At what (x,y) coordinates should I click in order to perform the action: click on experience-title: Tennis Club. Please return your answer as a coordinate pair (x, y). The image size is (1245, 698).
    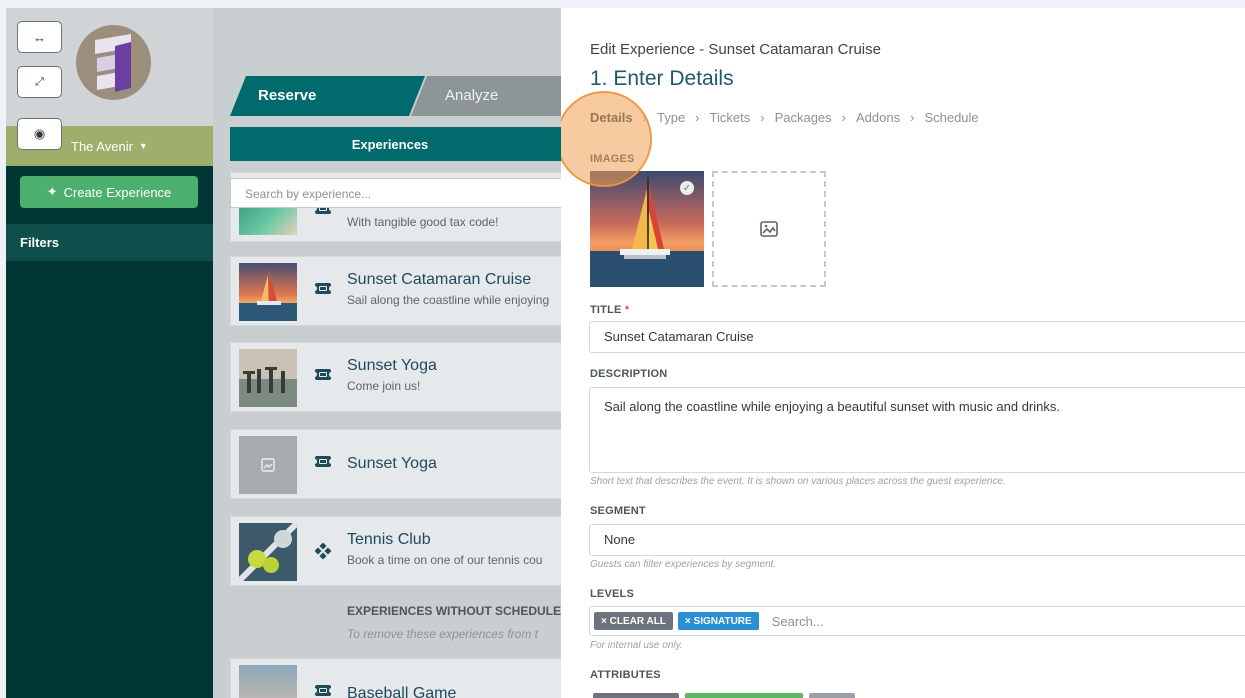
    Looking at the image, I should click on (389, 539).